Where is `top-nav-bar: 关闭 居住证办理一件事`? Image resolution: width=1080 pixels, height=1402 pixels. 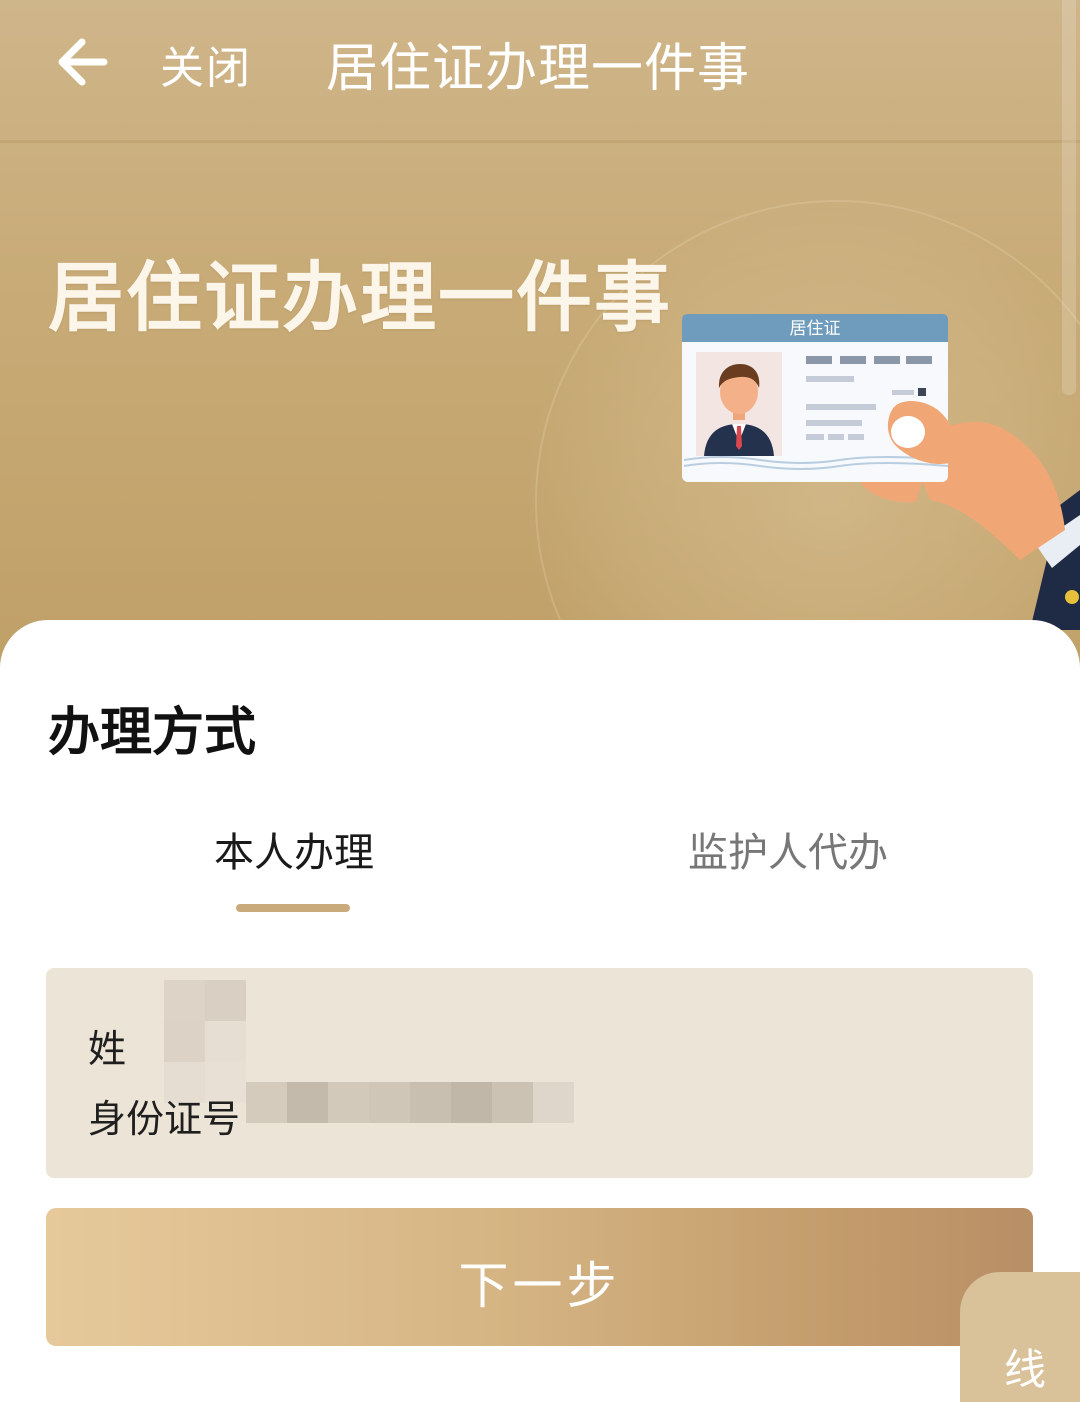
top-nav-bar: 关闭 居住证办理一件事 is located at coordinates (540, 71).